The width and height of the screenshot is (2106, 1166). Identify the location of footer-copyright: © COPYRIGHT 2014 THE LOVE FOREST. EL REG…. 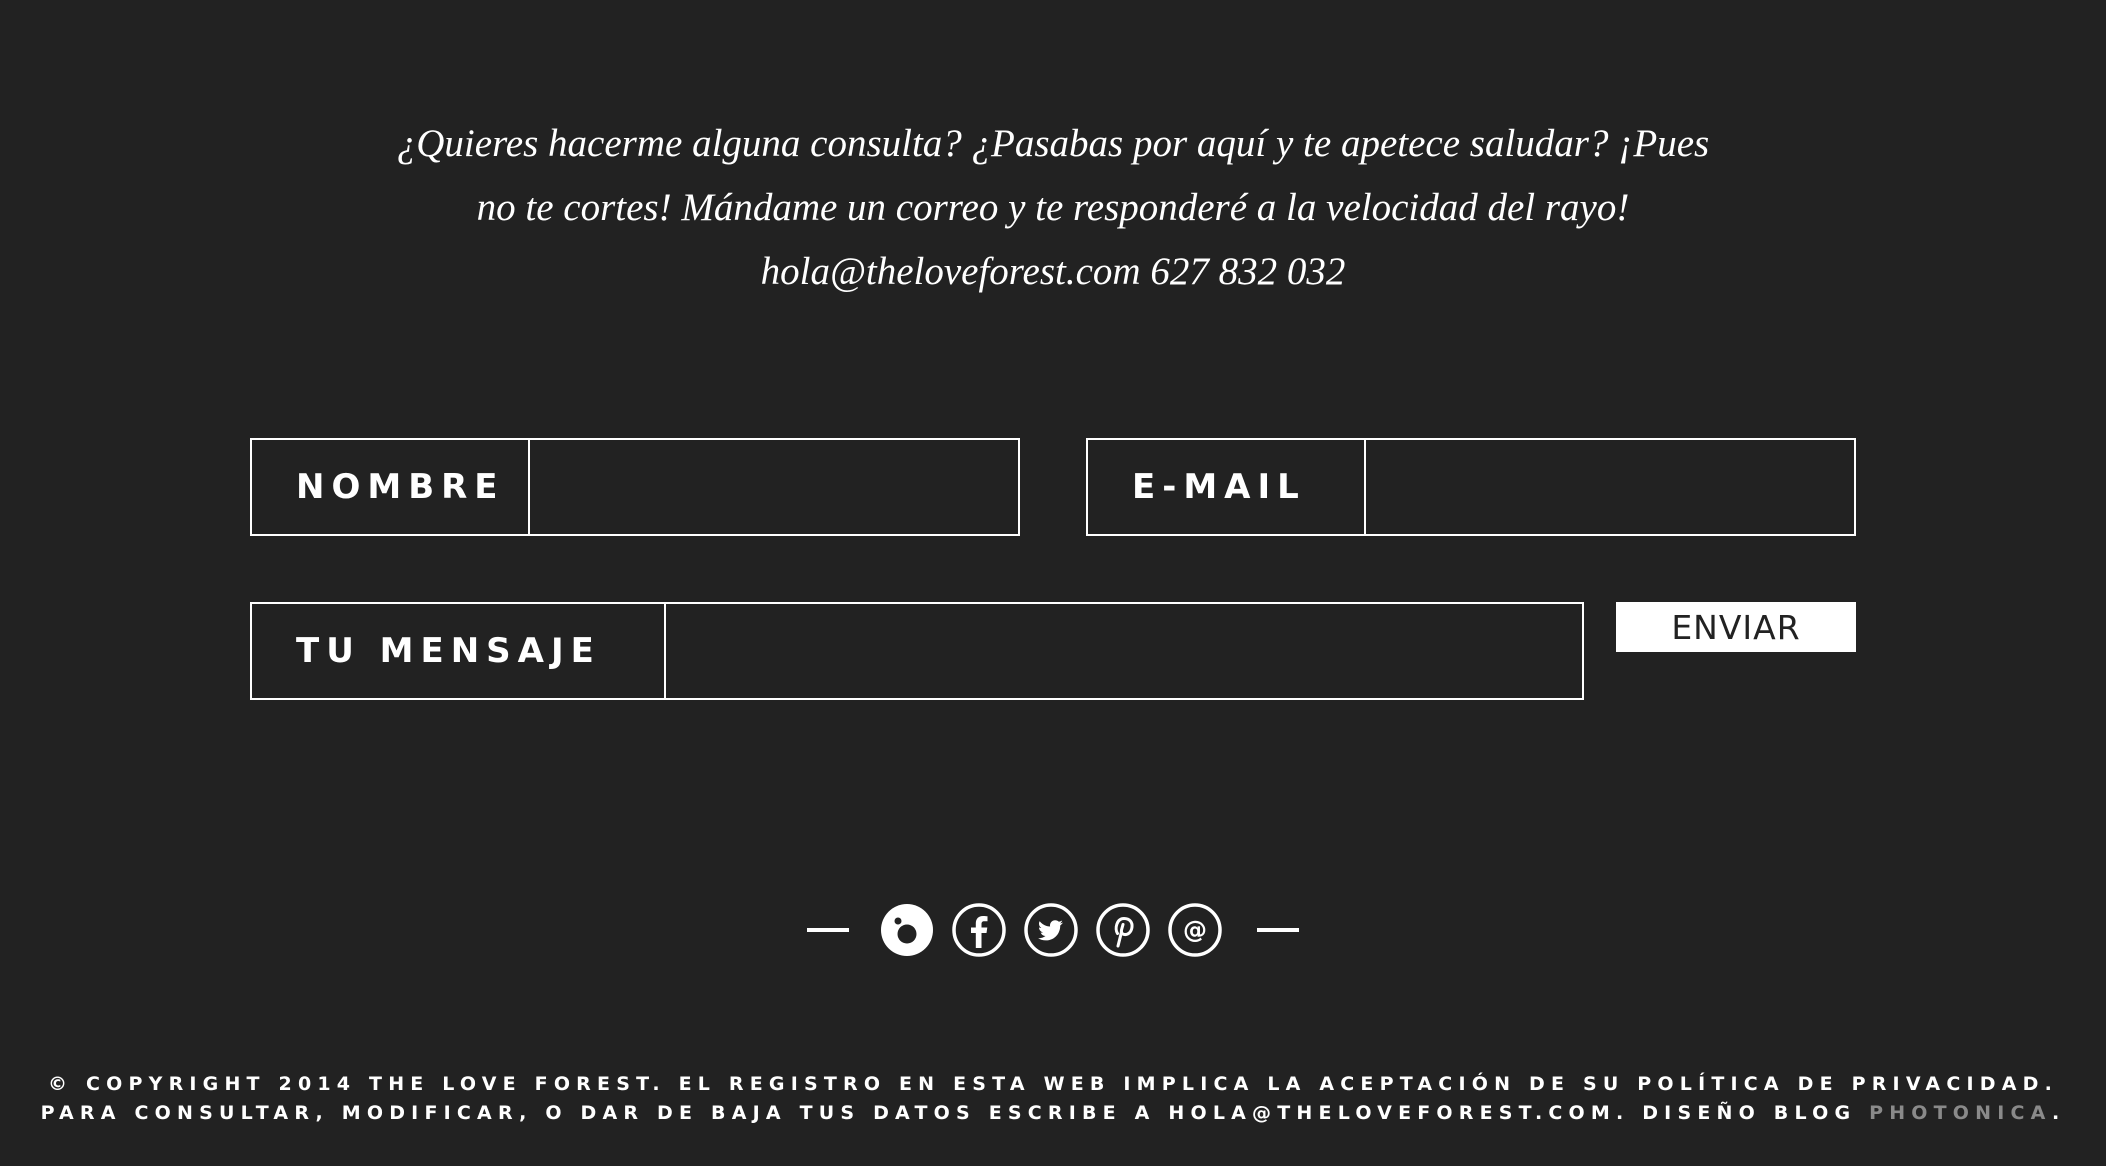
(1053, 1084).